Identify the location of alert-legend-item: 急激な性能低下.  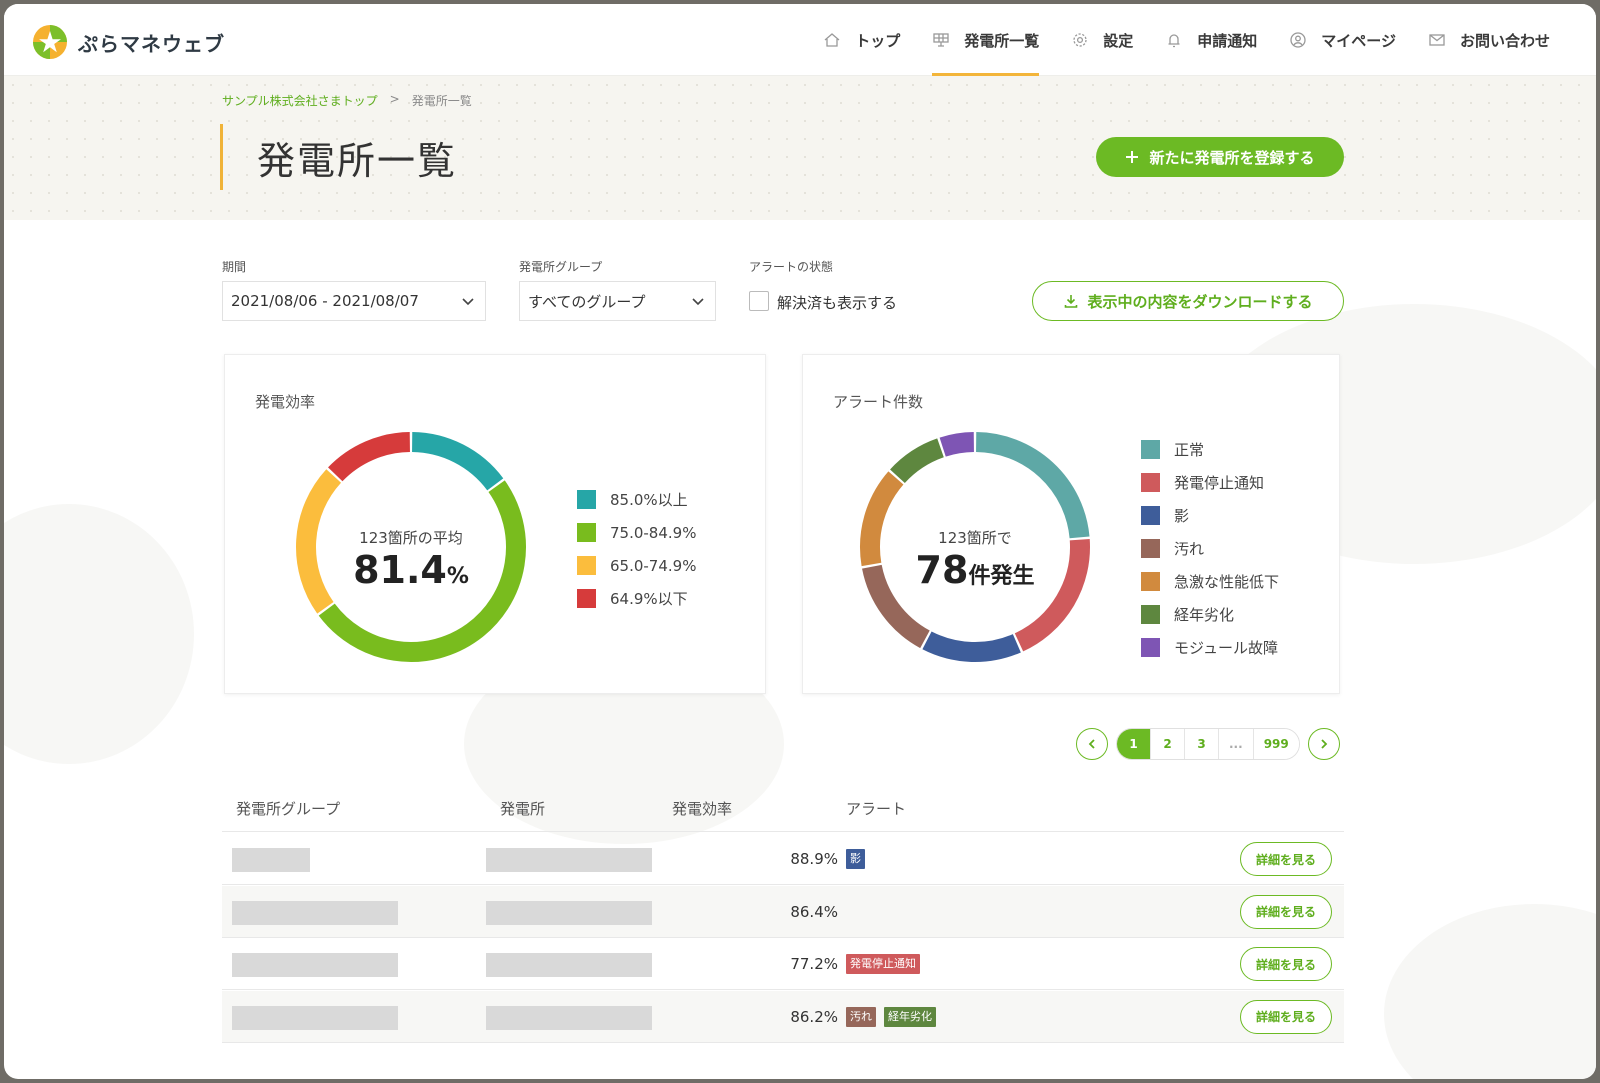
(1210, 581).